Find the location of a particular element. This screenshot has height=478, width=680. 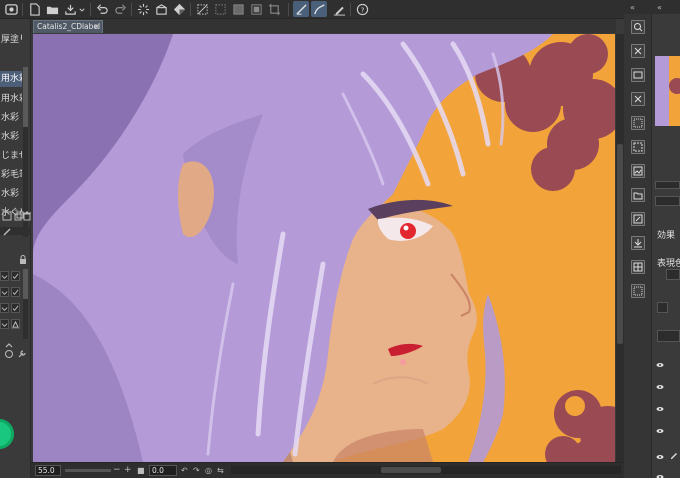

sub-tool-item: 用水彩 is located at coordinates (11, 99).